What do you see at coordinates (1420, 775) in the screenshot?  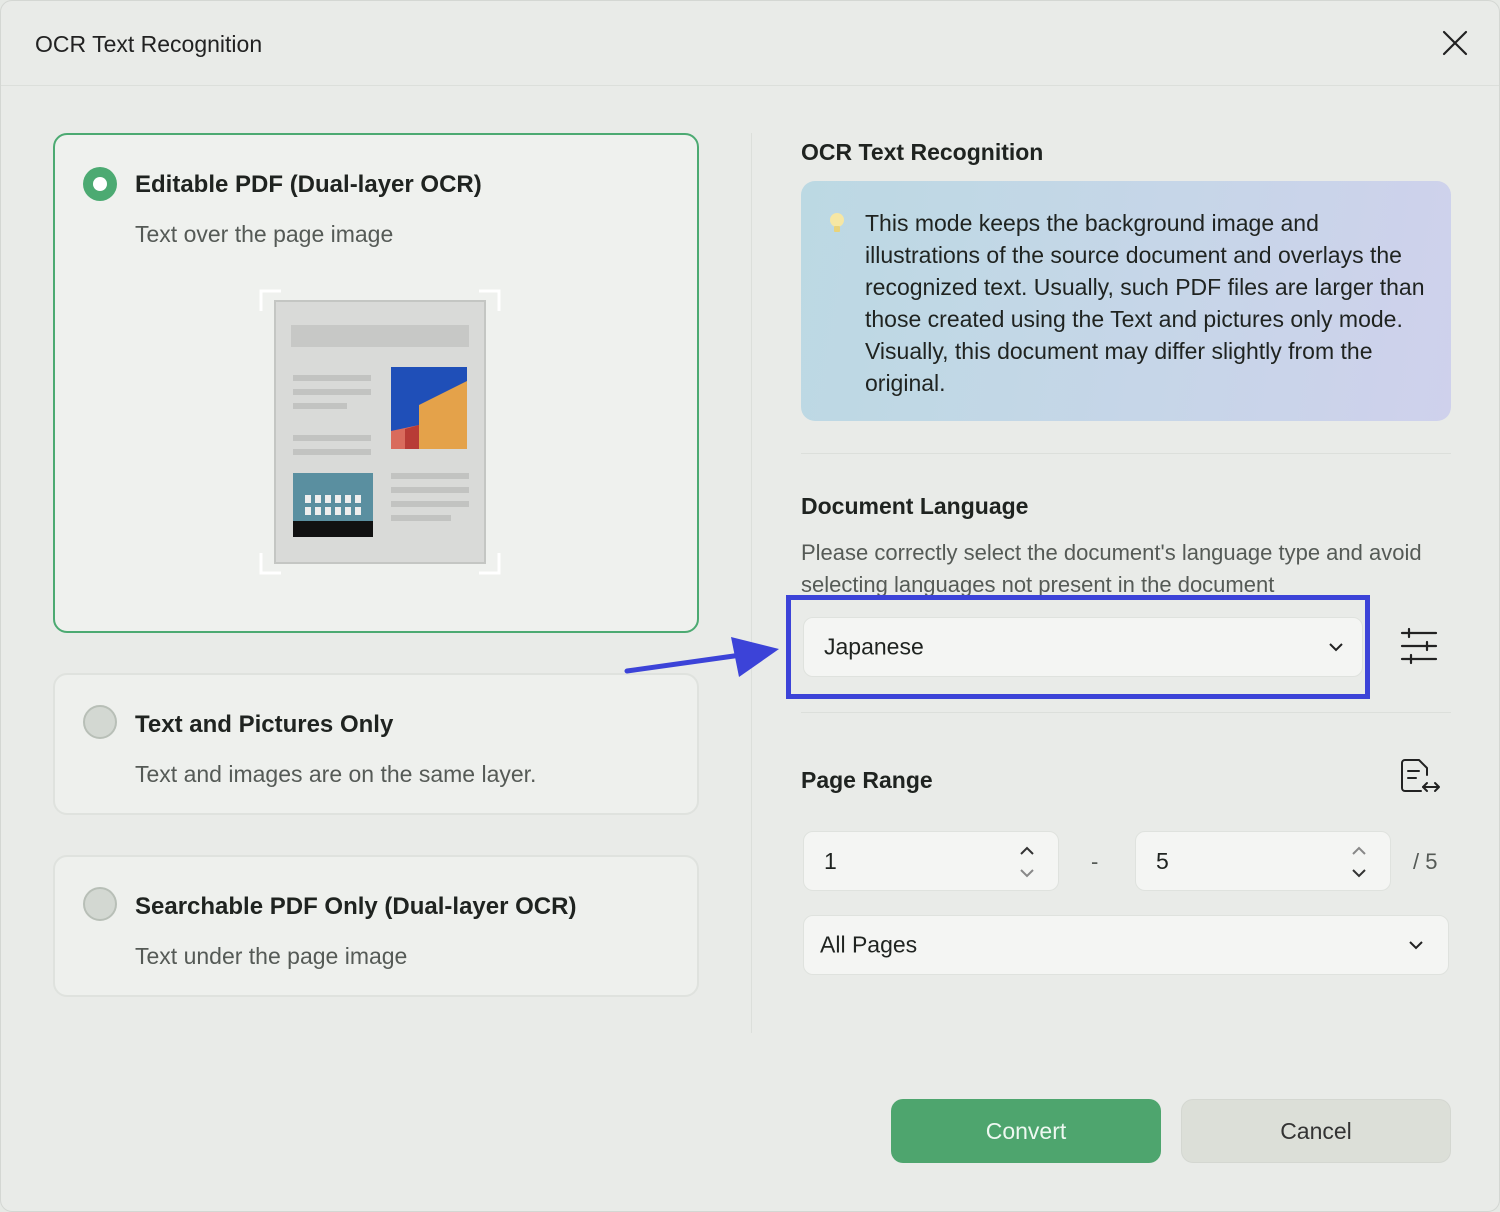 I see `page-swap-icon` at bounding box center [1420, 775].